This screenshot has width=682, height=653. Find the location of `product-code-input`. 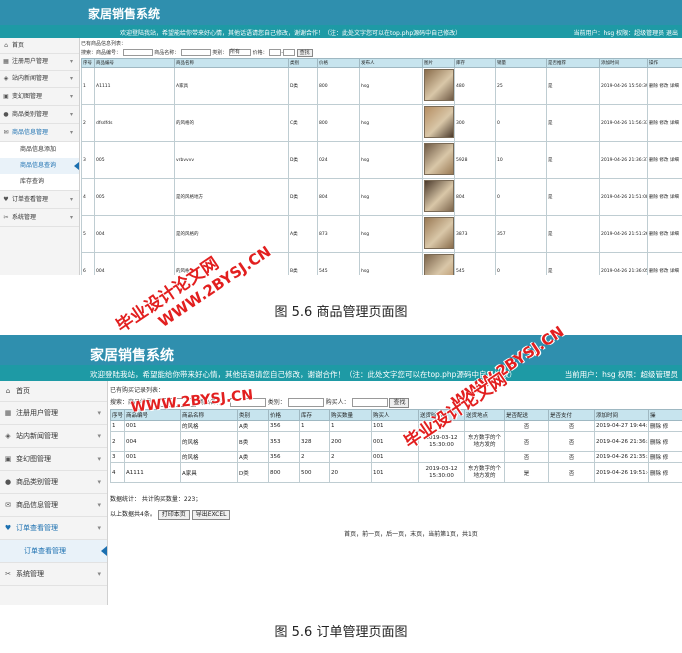

product-code-input is located at coordinates (137, 52).